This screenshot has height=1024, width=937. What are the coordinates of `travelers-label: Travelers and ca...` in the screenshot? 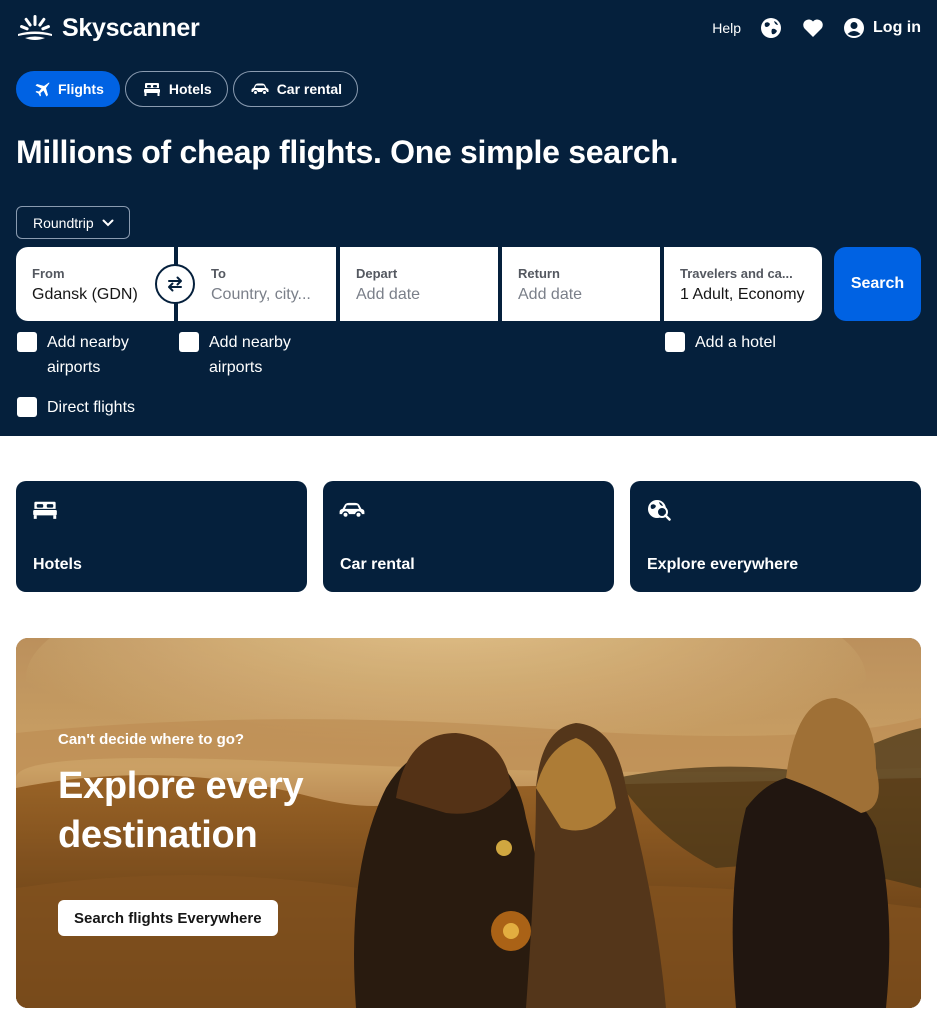 It's located at (736, 273).